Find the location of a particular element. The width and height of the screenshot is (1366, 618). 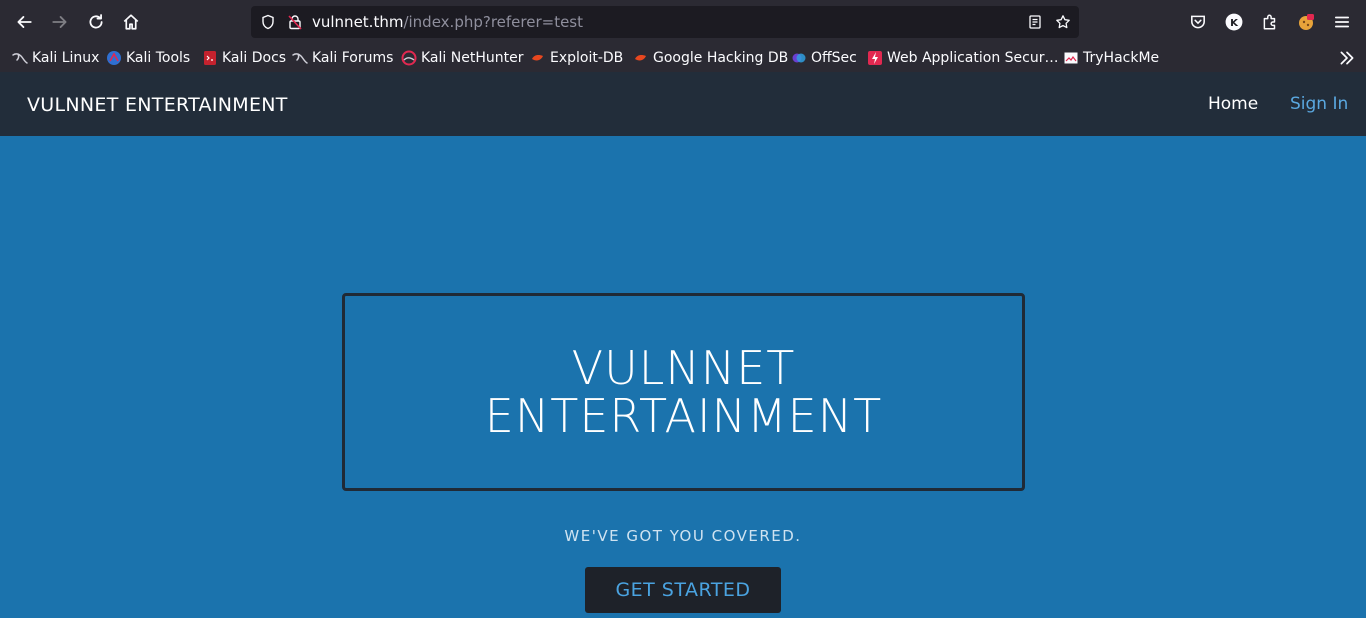

hero-tagline: WE'VE GOT YOU COVERED. is located at coordinates (683, 536).